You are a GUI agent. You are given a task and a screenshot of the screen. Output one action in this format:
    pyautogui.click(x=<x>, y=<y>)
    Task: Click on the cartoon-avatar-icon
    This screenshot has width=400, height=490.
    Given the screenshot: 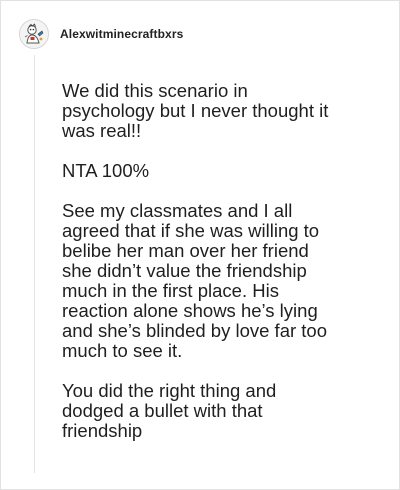 What is the action you would take?
    pyautogui.click(x=34, y=34)
    